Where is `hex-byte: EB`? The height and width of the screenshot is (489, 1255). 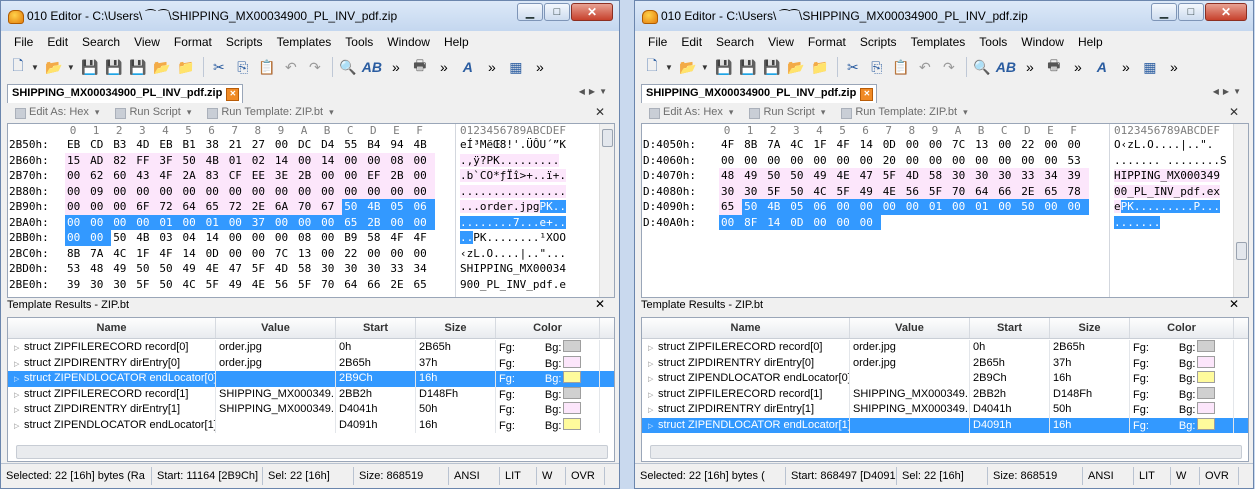 hex-byte: EB is located at coordinates (169, 145).